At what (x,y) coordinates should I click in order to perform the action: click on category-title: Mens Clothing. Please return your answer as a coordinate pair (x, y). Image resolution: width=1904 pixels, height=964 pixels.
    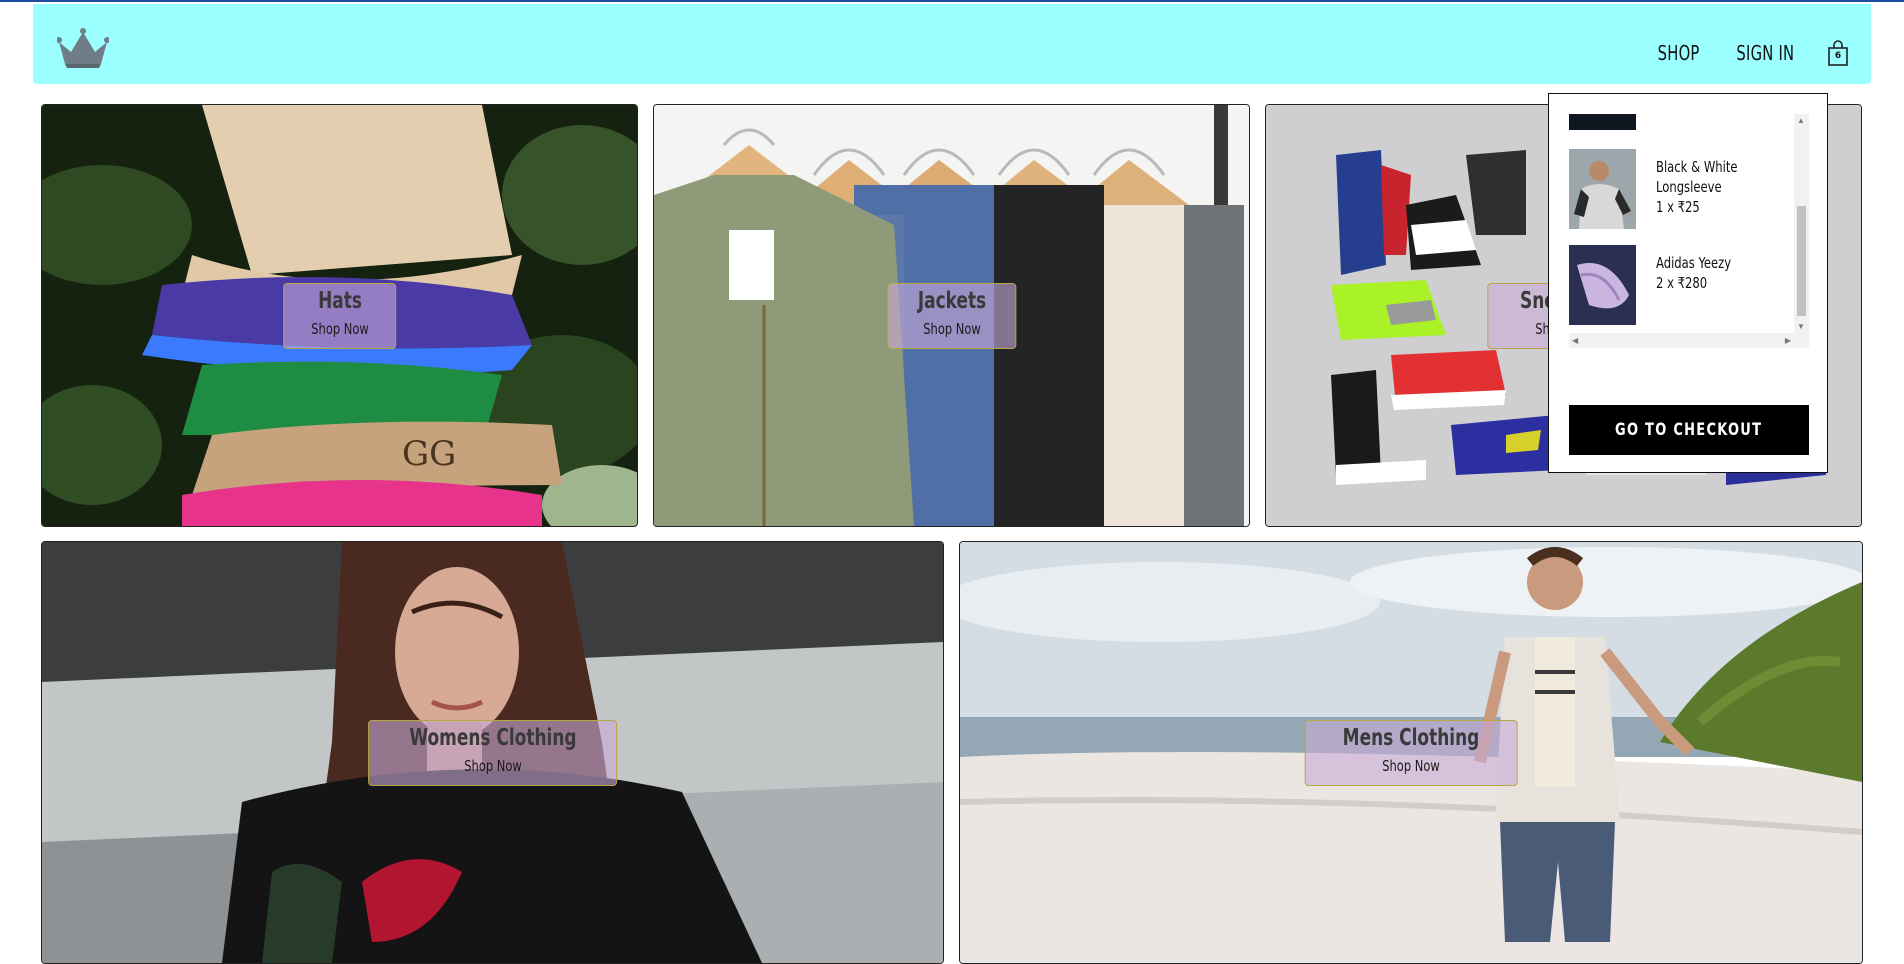
    Looking at the image, I should click on (1411, 737).